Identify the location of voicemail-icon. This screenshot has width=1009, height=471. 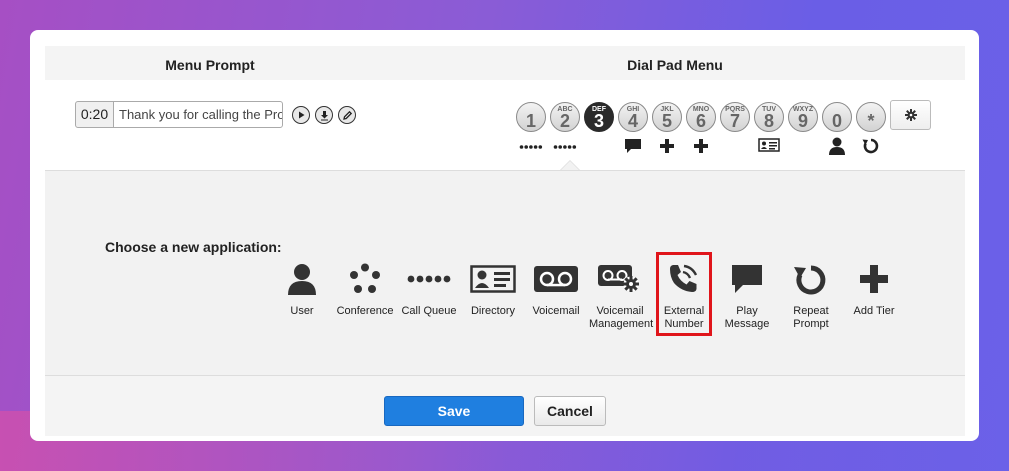
(556, 279).